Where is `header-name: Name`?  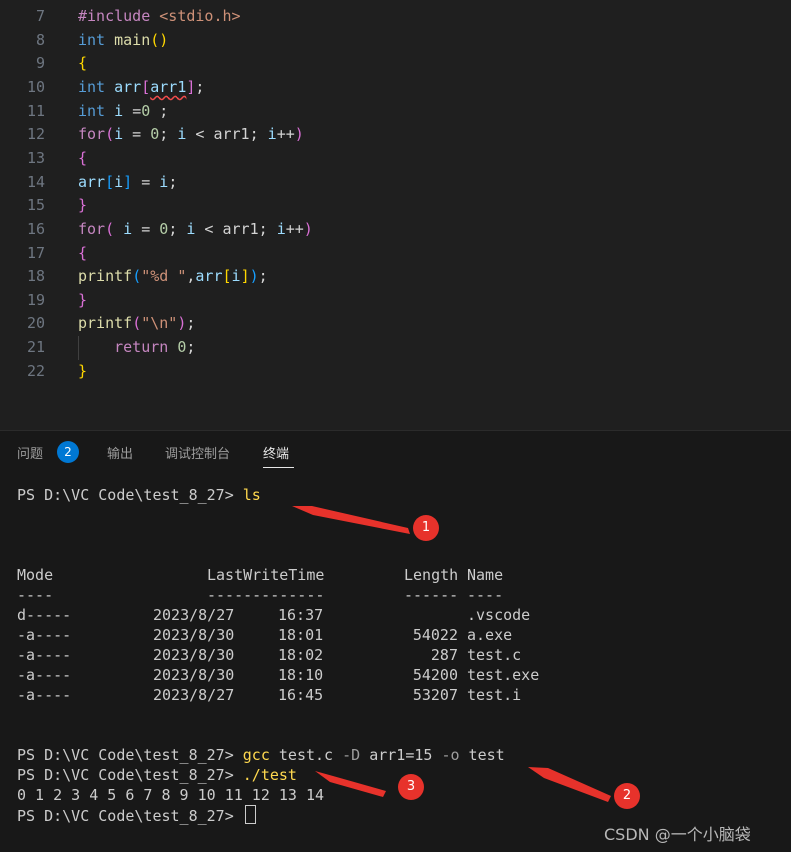 header-name: Name is located at coordinates (485, 575).